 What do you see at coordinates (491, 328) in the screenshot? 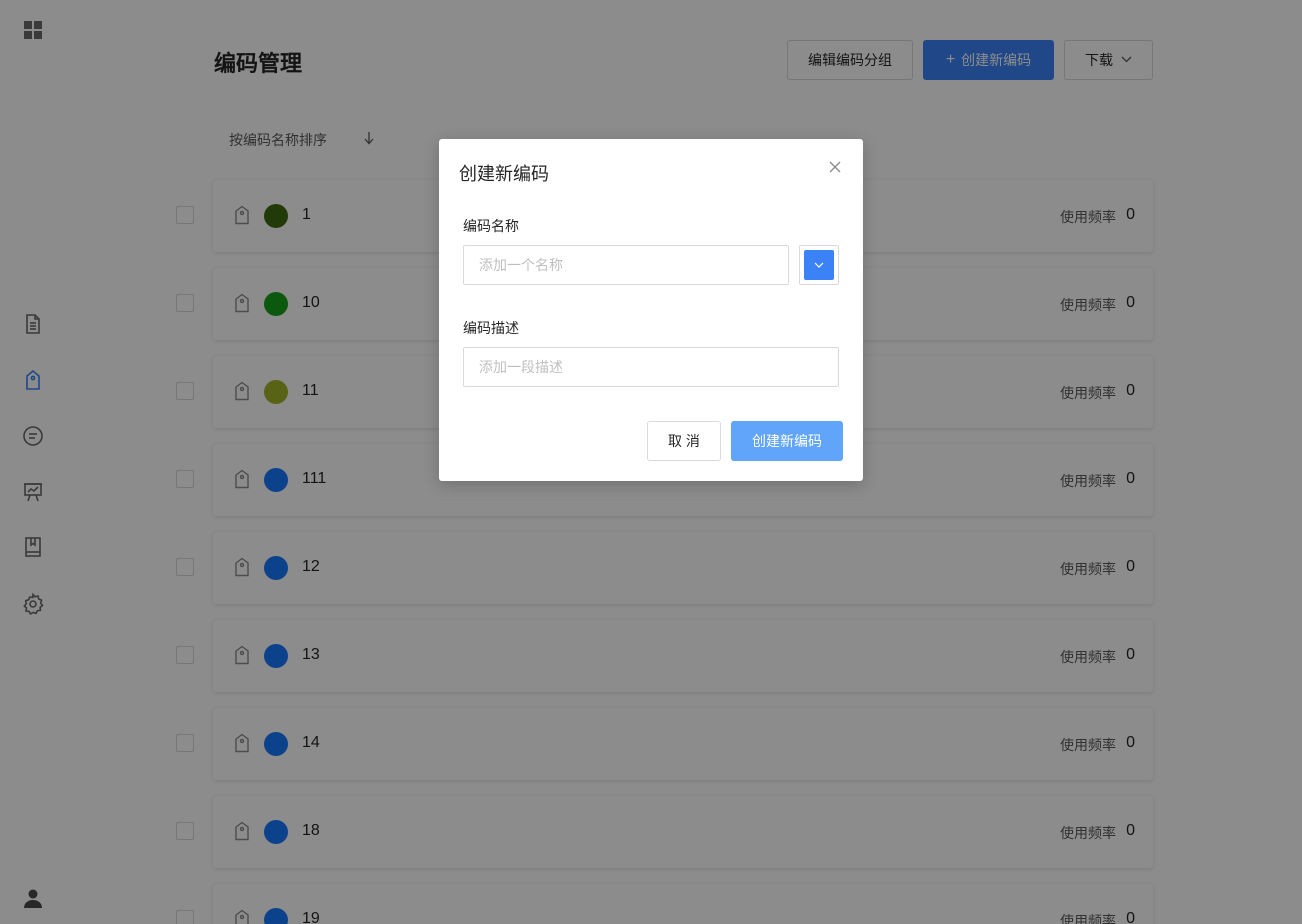
I see `code-description-label: 编码描述` at bounding box center [491, 328].